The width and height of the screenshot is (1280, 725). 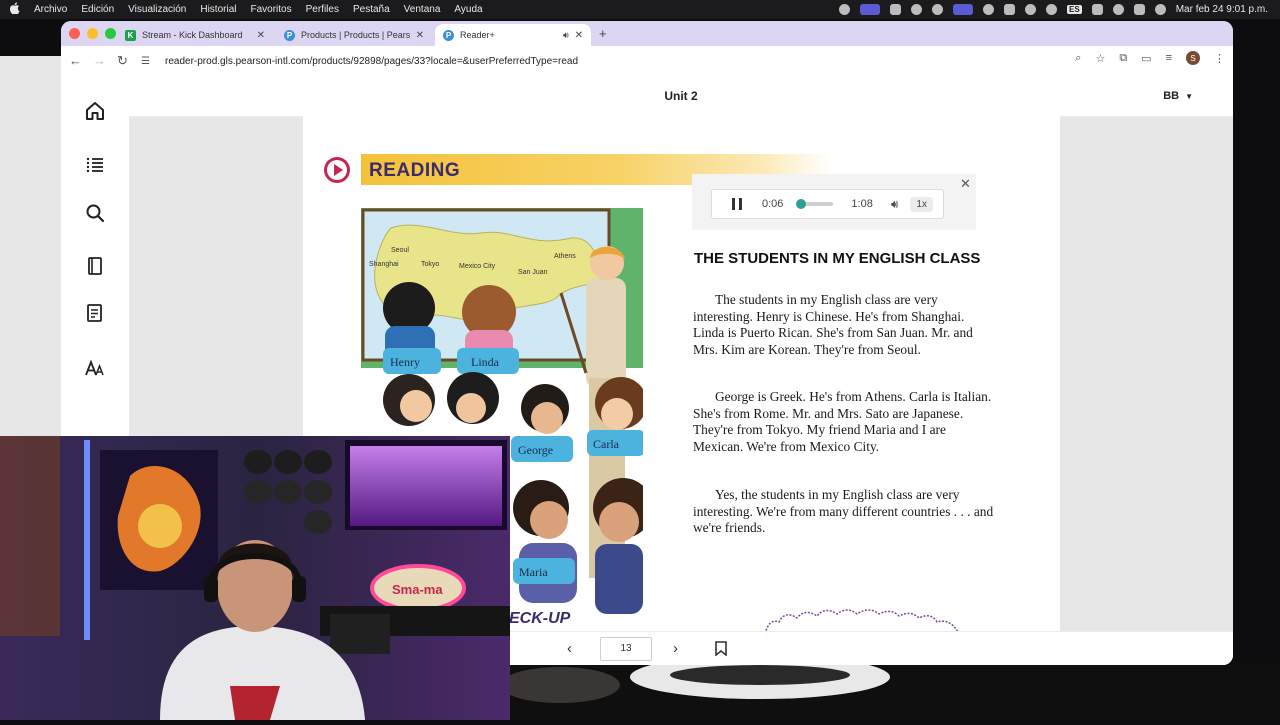 I want to click on kick-favicon-icon: K, so click(x=130, y=35).